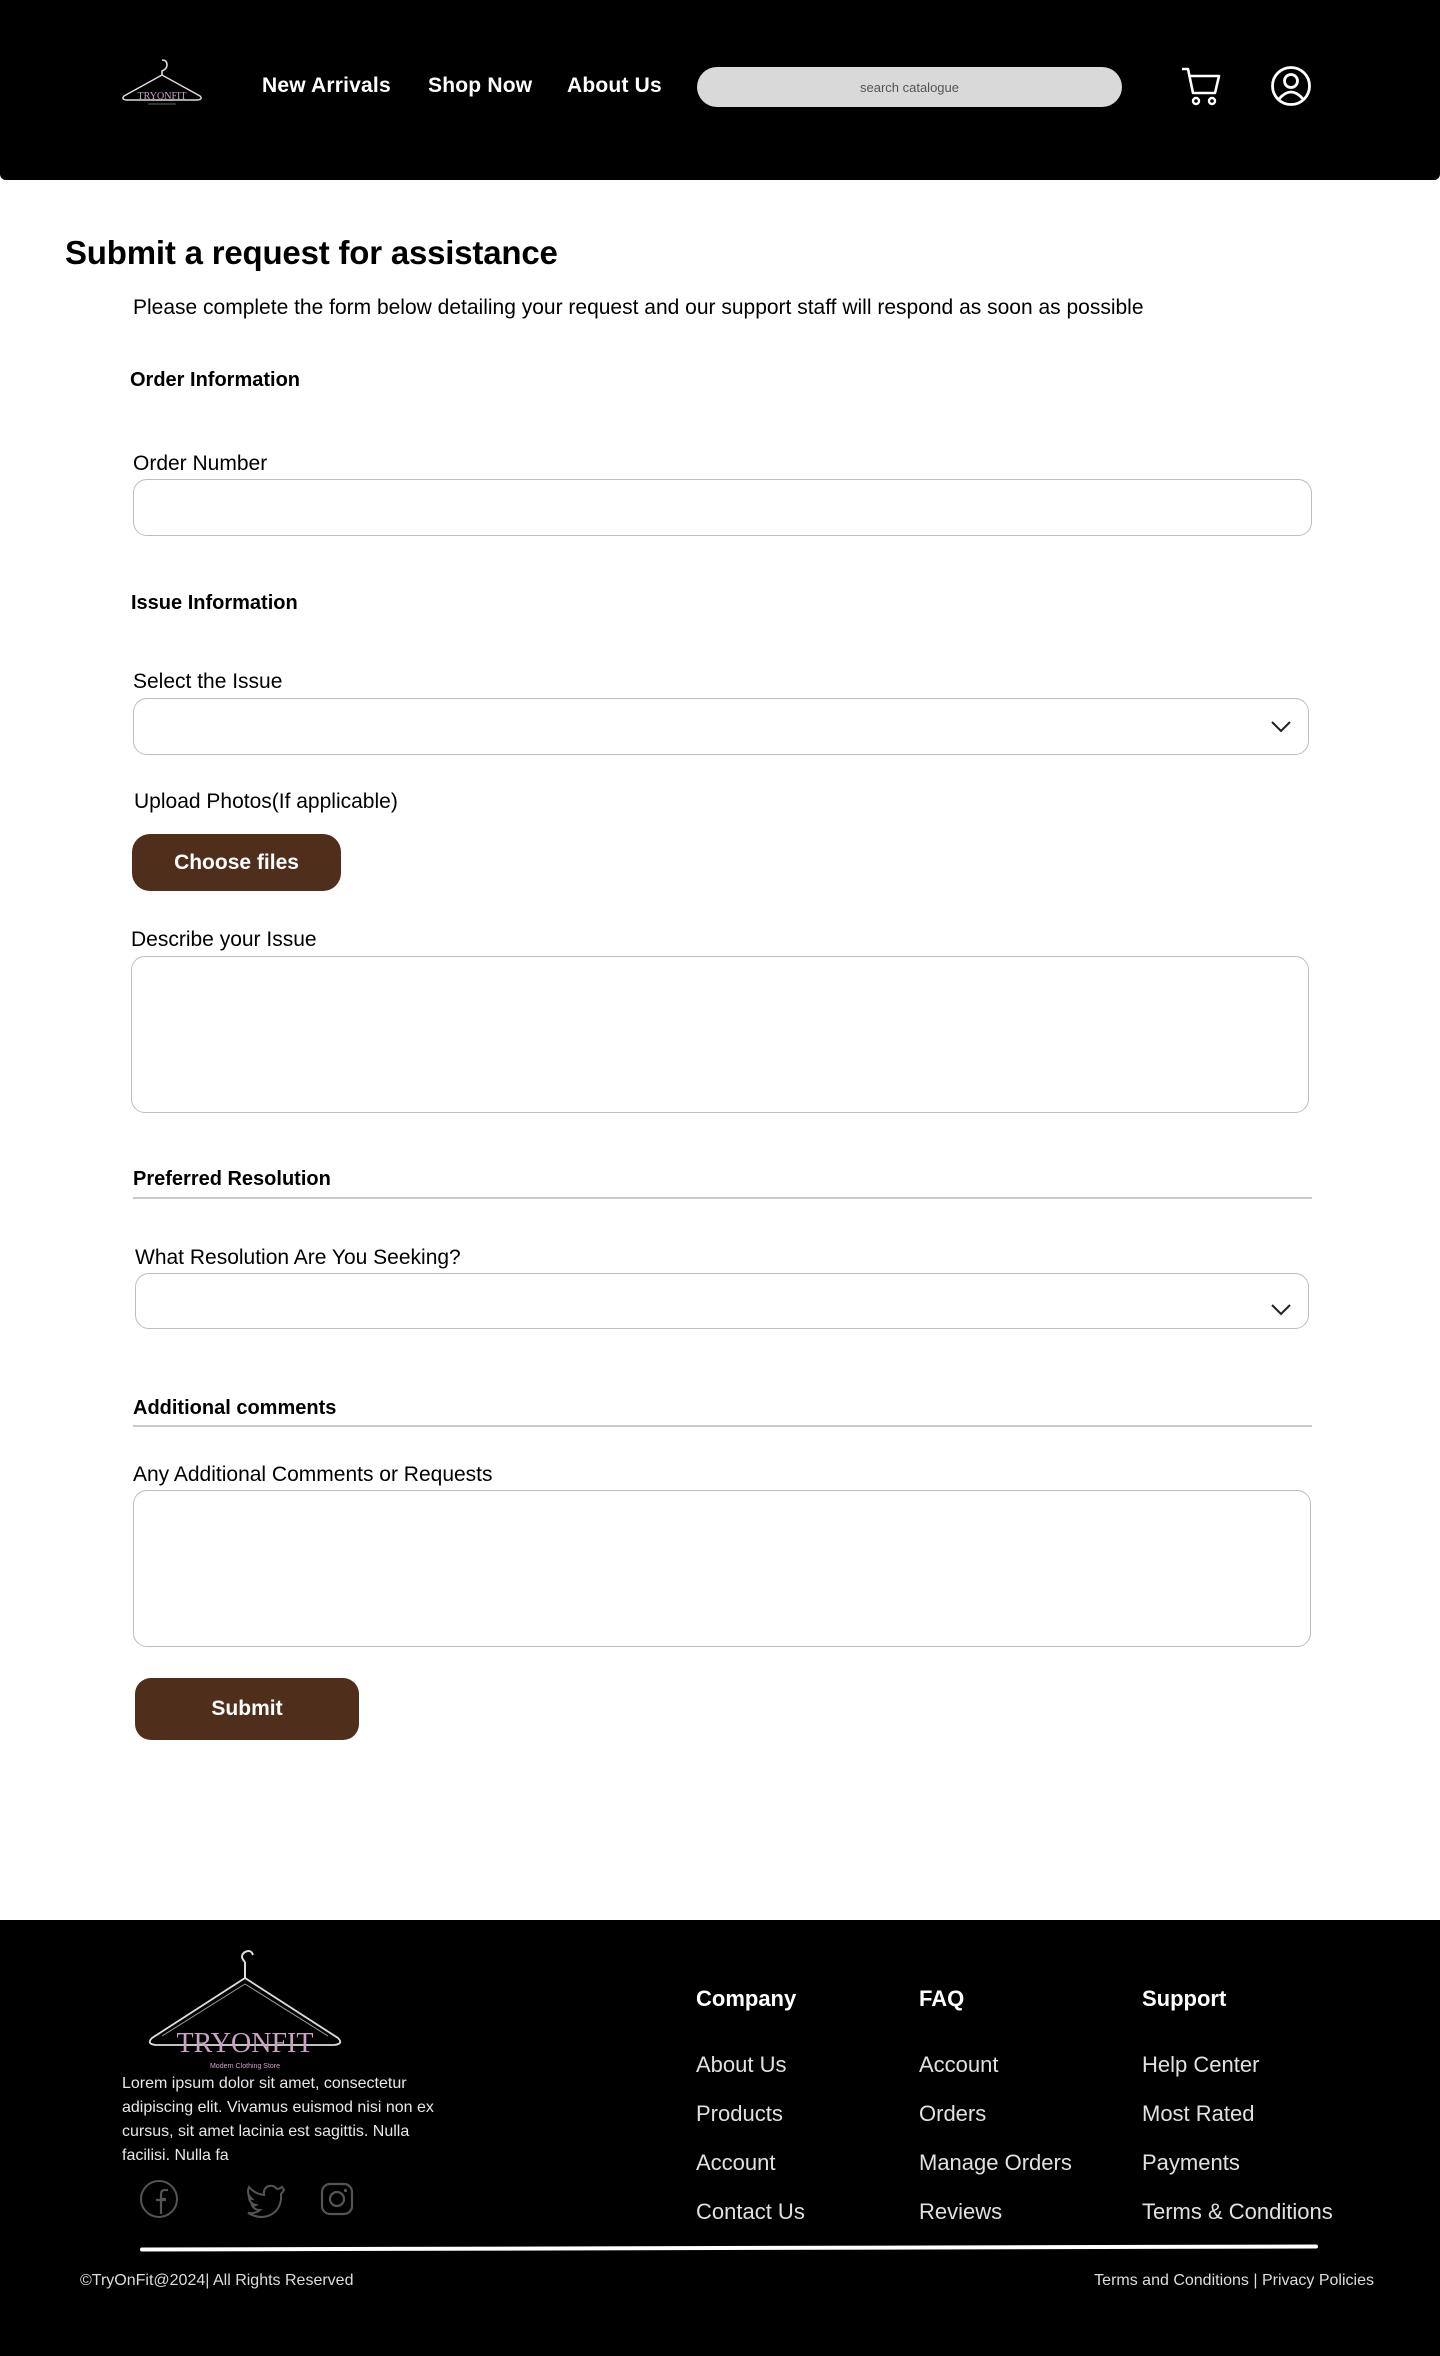 The width and height of the screenshot is (1440, 2356). Describe the element at coordinates (1237, 2212) in the screenshot. I see `footer-link-terms: Terms & Conditions` at that location.